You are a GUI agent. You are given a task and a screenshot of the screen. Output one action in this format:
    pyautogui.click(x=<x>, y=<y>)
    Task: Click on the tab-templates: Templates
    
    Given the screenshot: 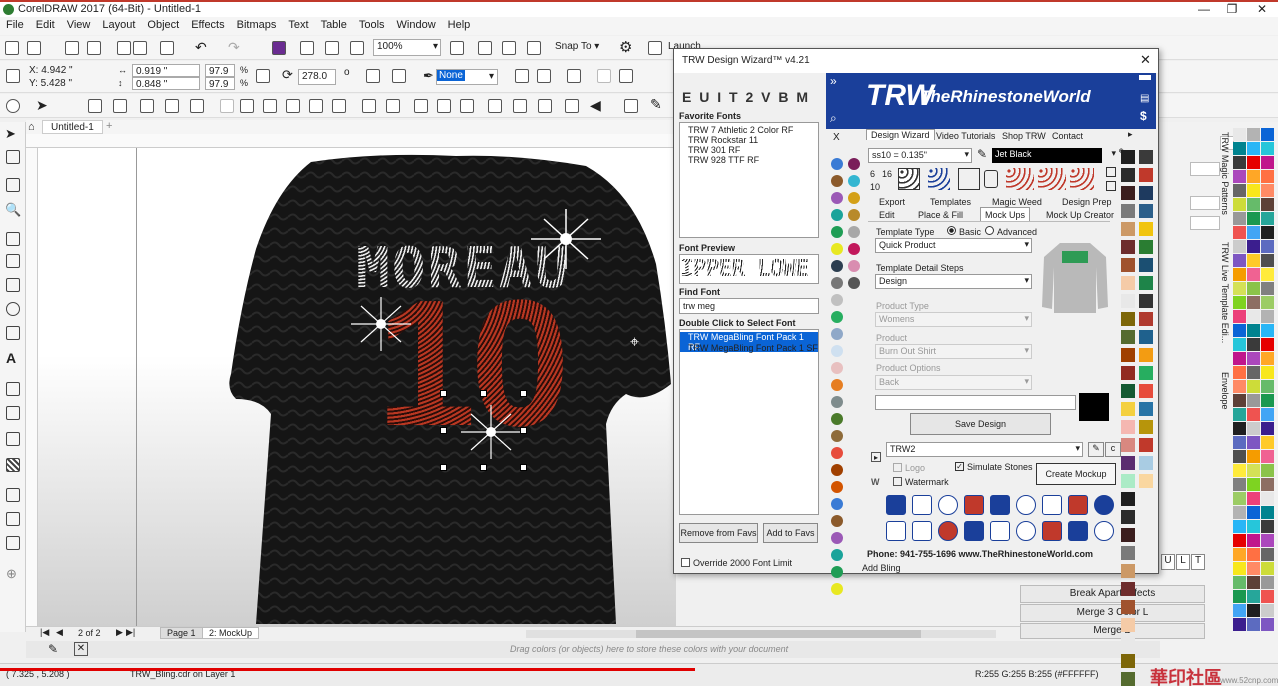 What is the action you would take?
    pyautogui.click(x=950, y=202)
    